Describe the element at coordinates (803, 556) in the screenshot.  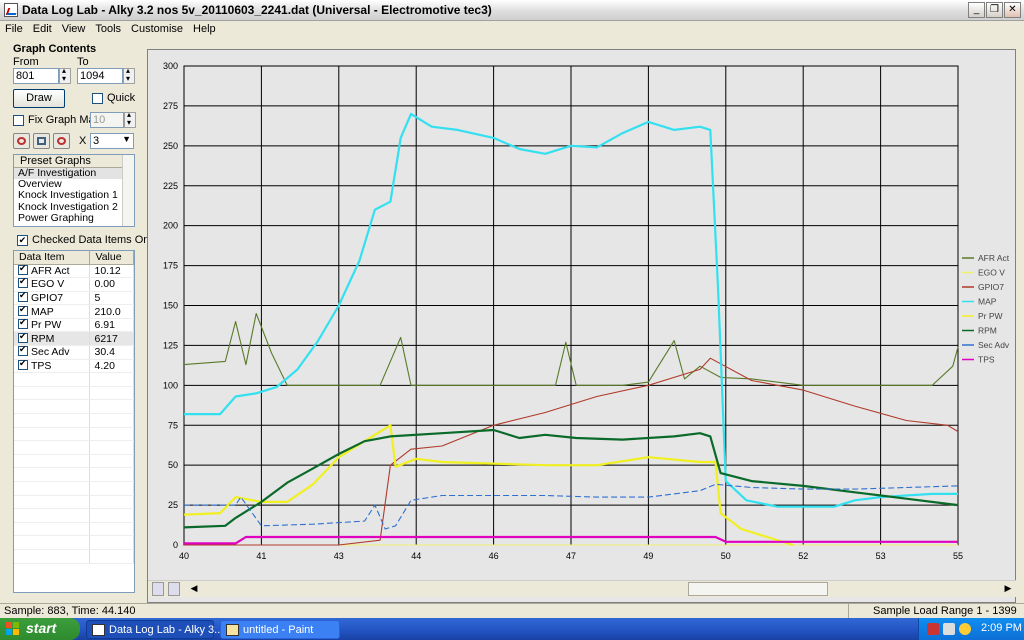
I see `x-tick-label: 52` at that location.